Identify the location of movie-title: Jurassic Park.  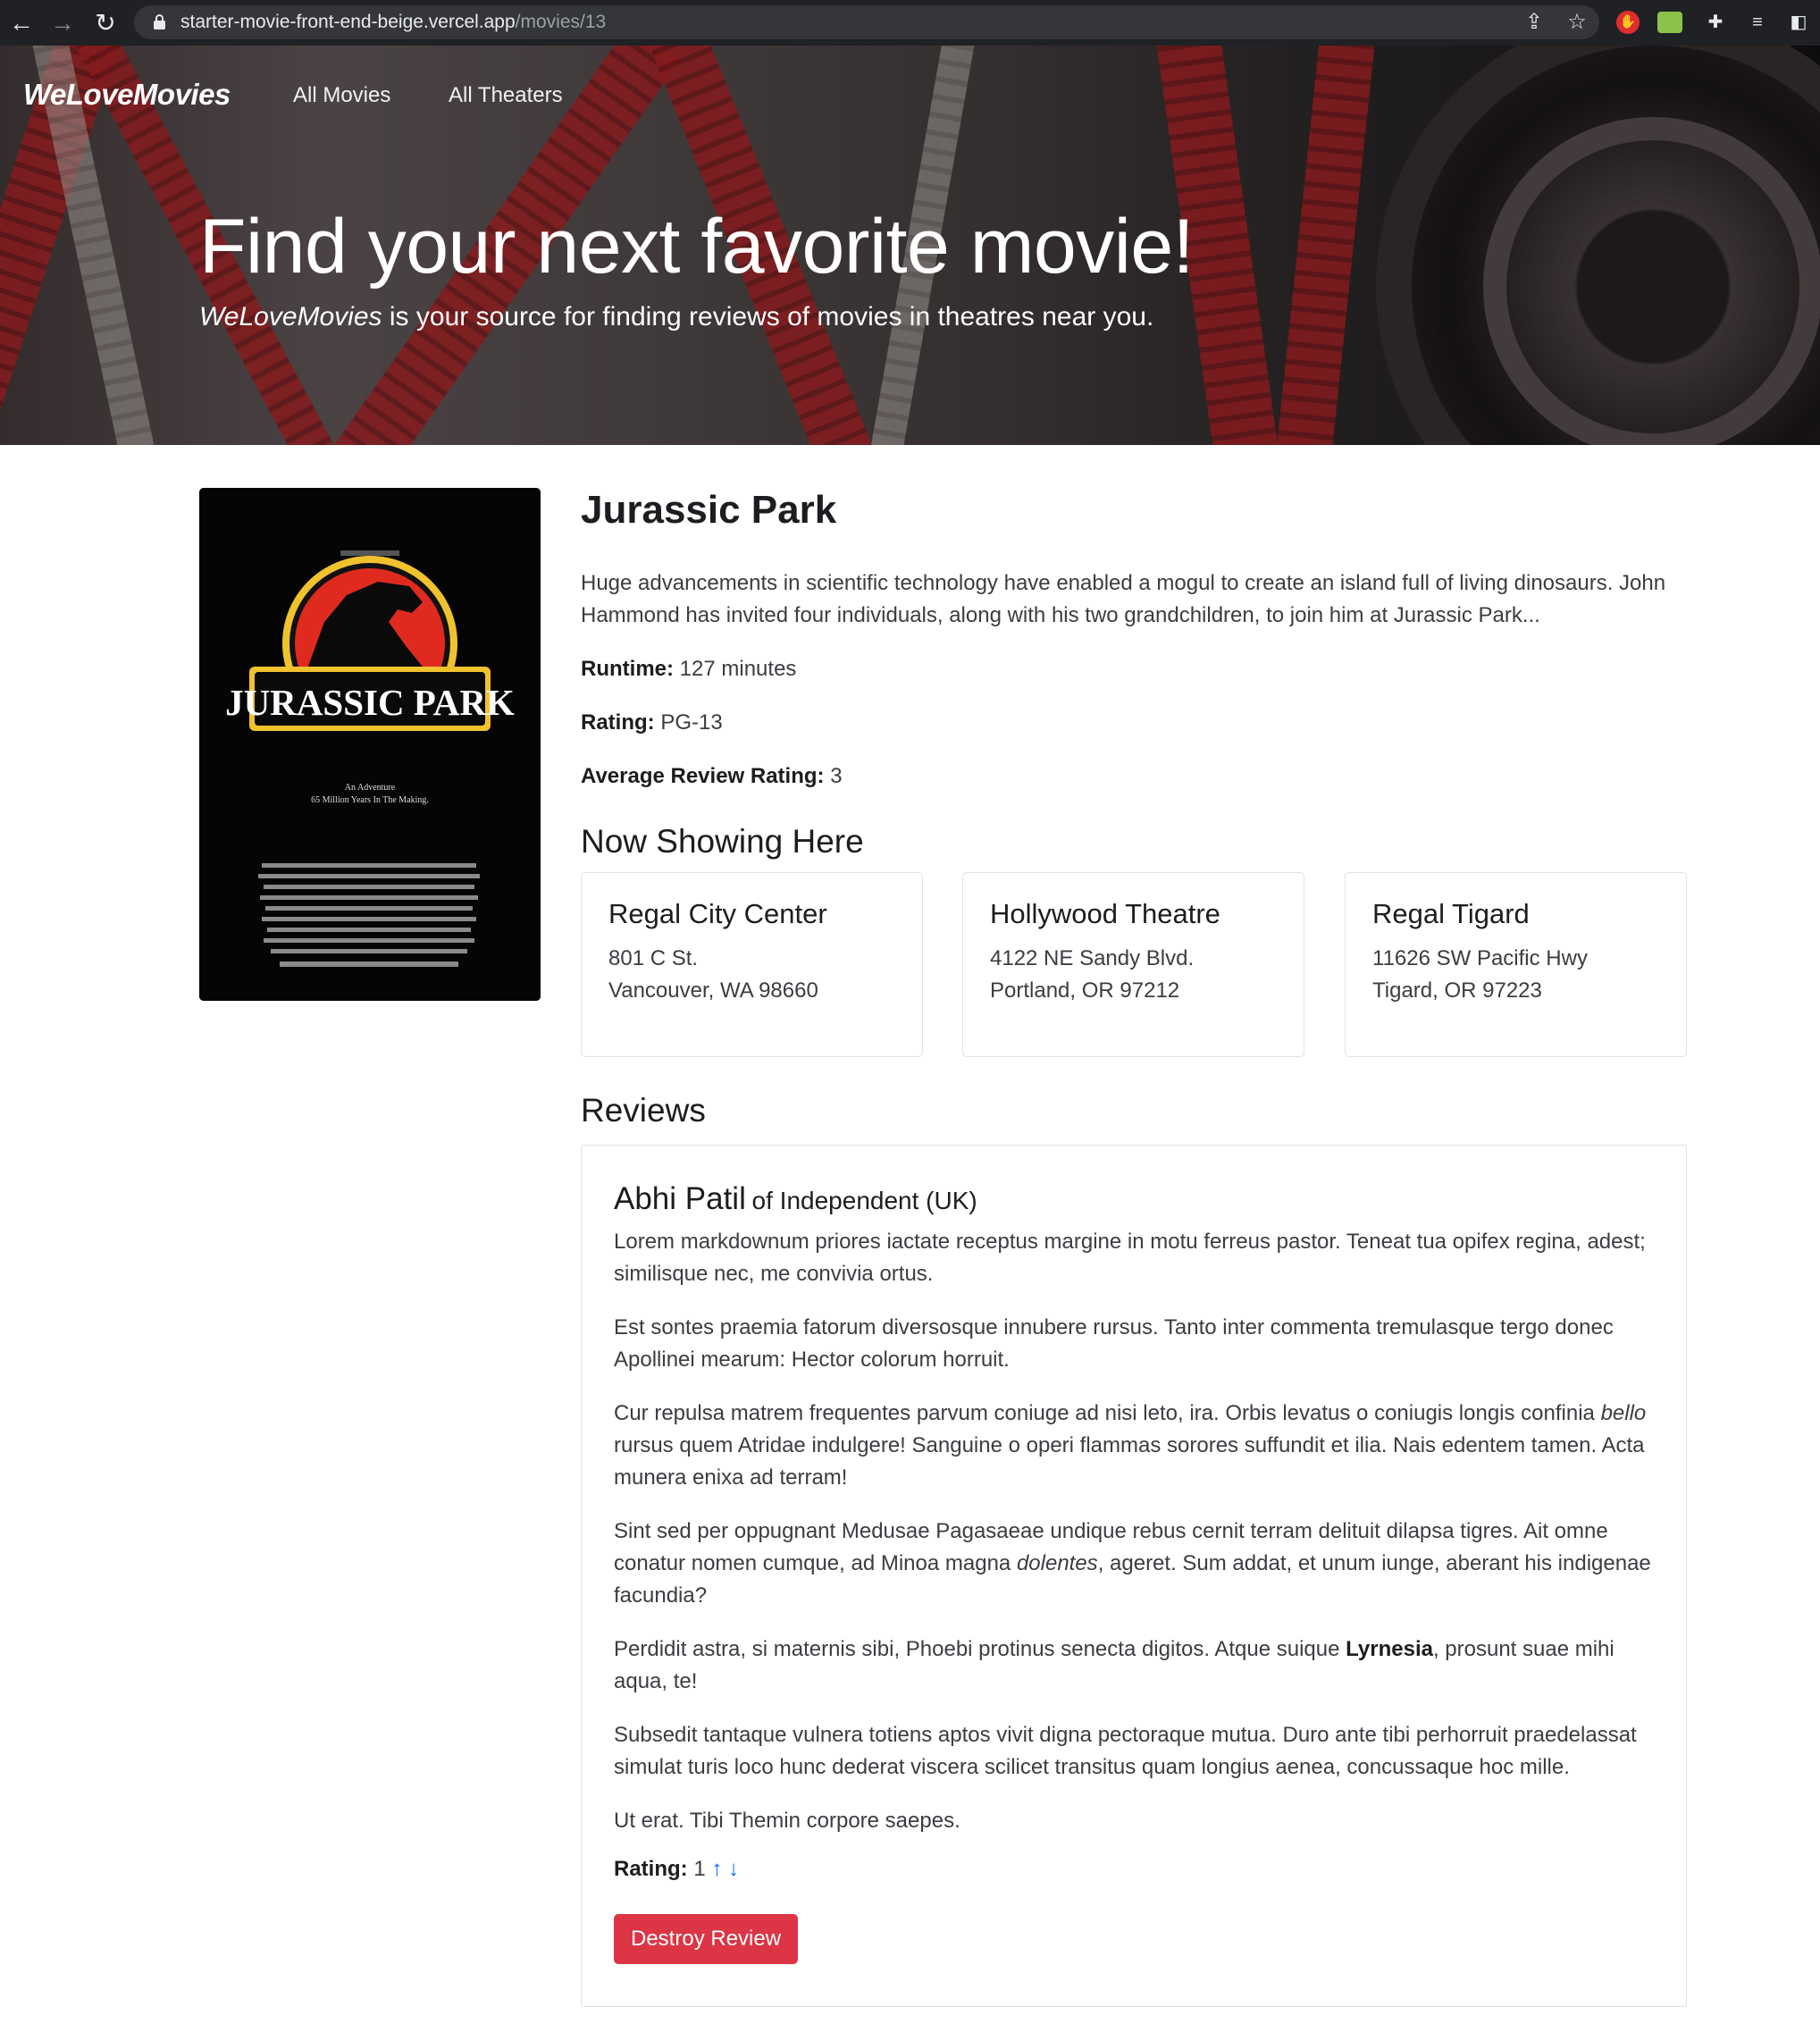
(709, 510).